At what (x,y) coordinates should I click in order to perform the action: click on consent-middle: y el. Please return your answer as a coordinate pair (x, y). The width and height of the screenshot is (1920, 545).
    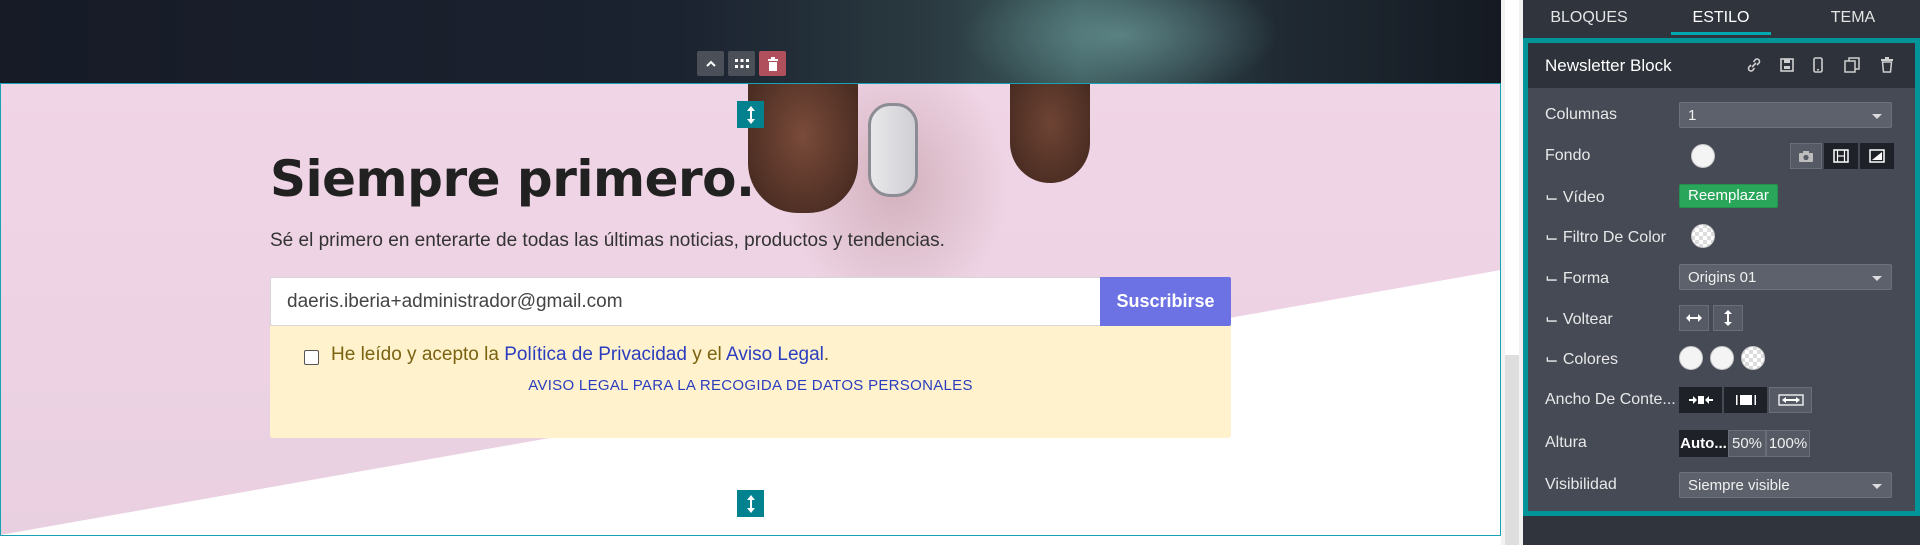
    Looking at the image, I should click on (706, 354).